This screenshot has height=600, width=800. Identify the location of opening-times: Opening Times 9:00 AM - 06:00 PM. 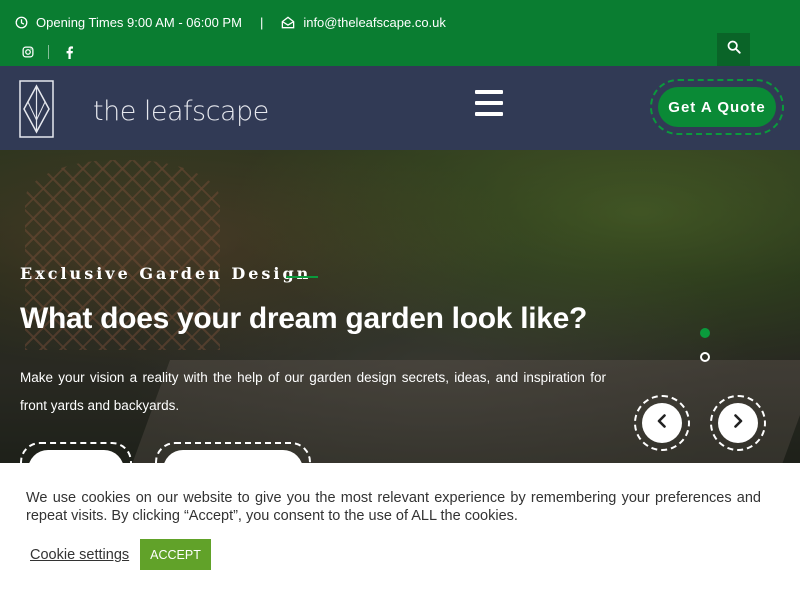
(139, 22).